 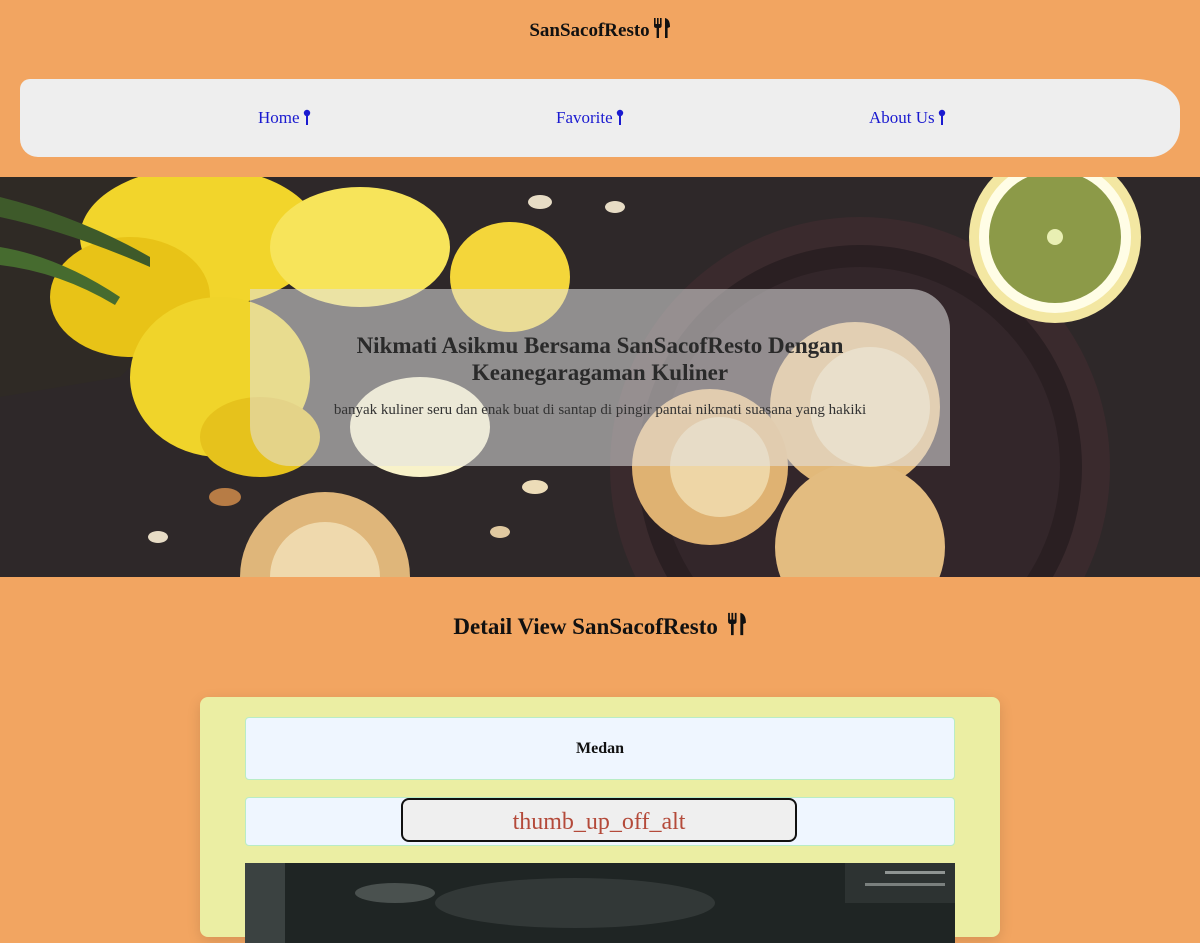 I want to click on main-navbar: Home Favorite About Us, so click(x=600, y=118).